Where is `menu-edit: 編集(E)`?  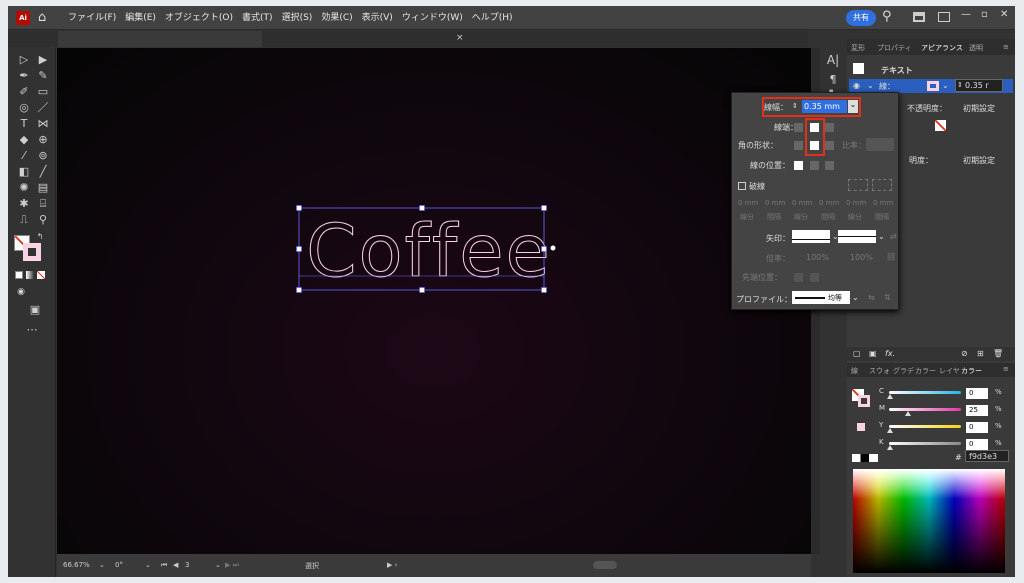 menu-edit: 編集(E) is located at coordinates (140, 18).